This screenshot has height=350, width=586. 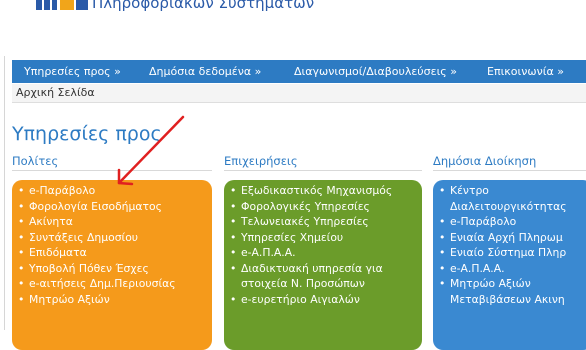 I want to click on nav-item-contact: Επικοινωνία », so click(x=525, y=71).